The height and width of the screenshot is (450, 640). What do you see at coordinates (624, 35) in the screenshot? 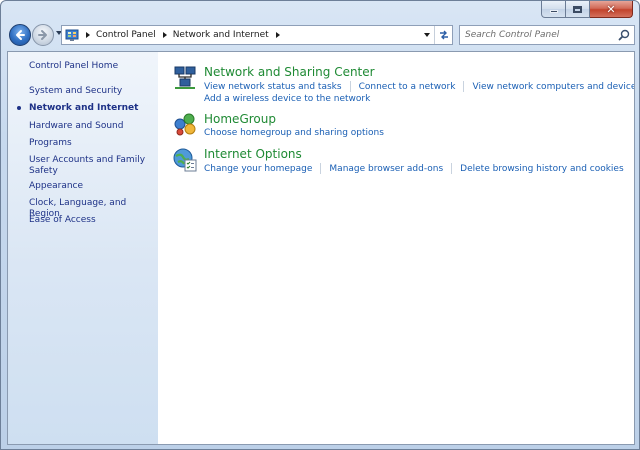
I see `search-icon` at bounding box center [624, 35].